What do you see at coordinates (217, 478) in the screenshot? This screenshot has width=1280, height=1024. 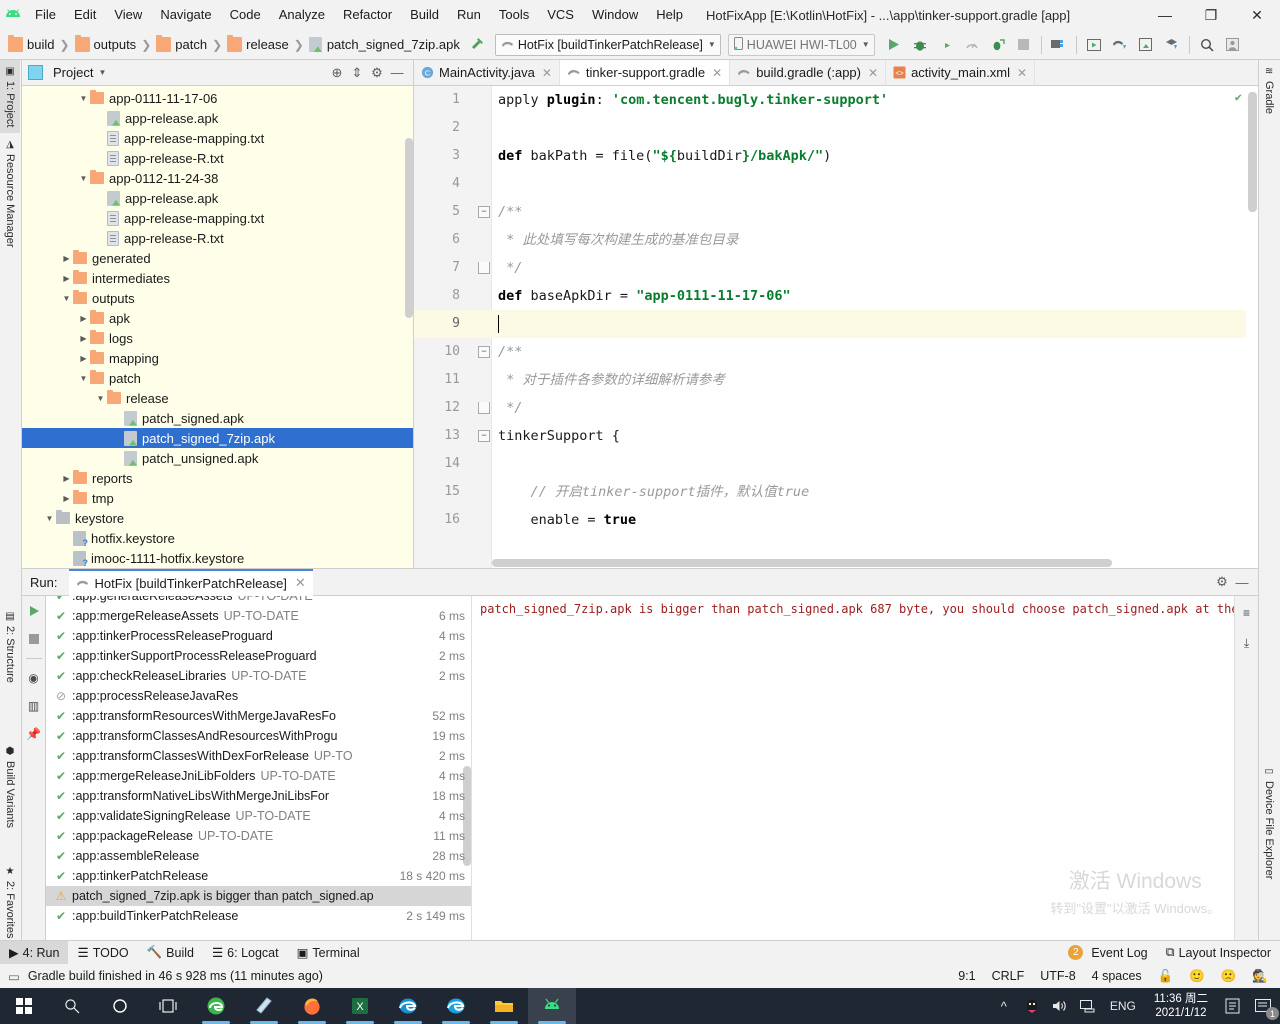 I see `tree-node: ▶ reports` at bounding box center [217, 478].